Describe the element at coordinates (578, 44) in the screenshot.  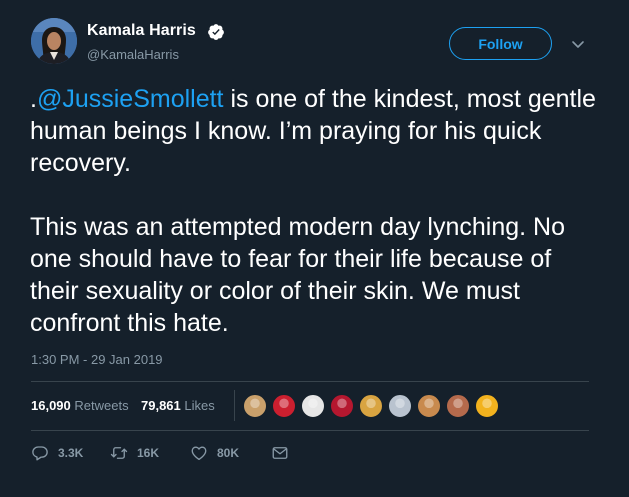
I see `chevron-down-icon` at that location.